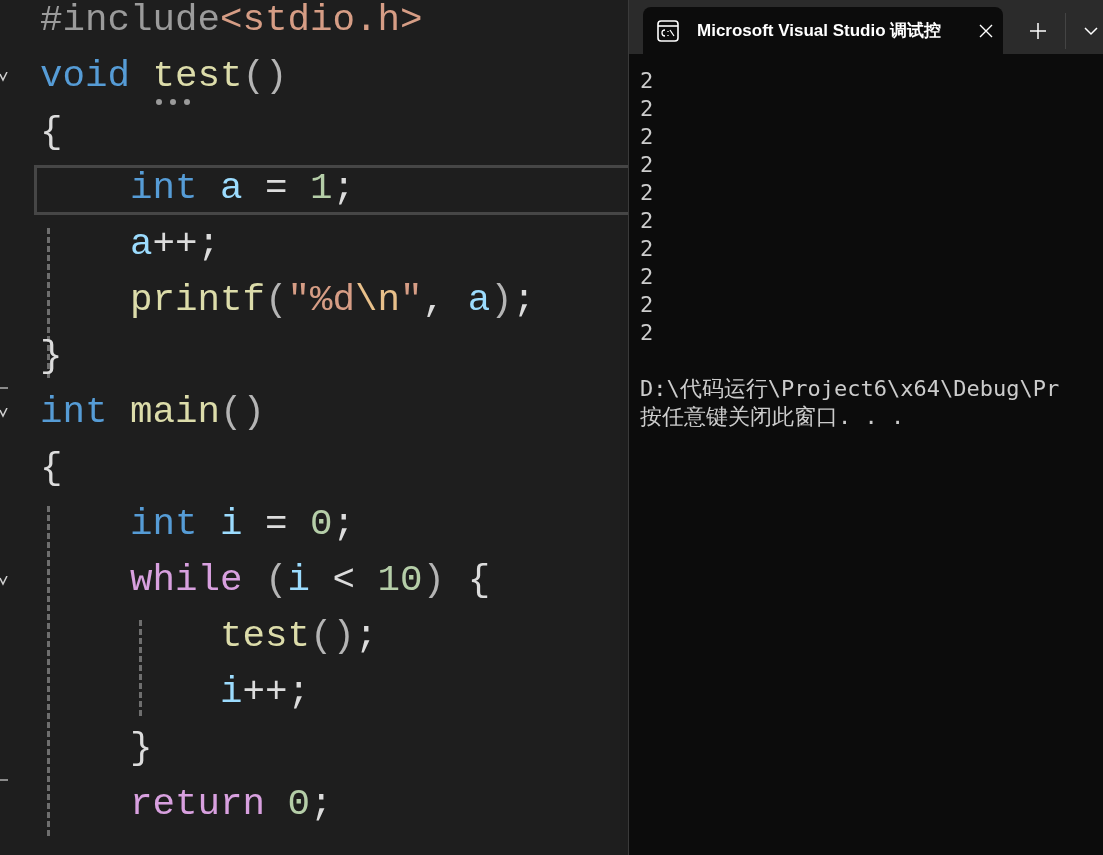  What do you see at coordinates (332, 300) in the screenshot?
I see `code-line: printf("%d\n", a);` at bounding box center [332, 300].